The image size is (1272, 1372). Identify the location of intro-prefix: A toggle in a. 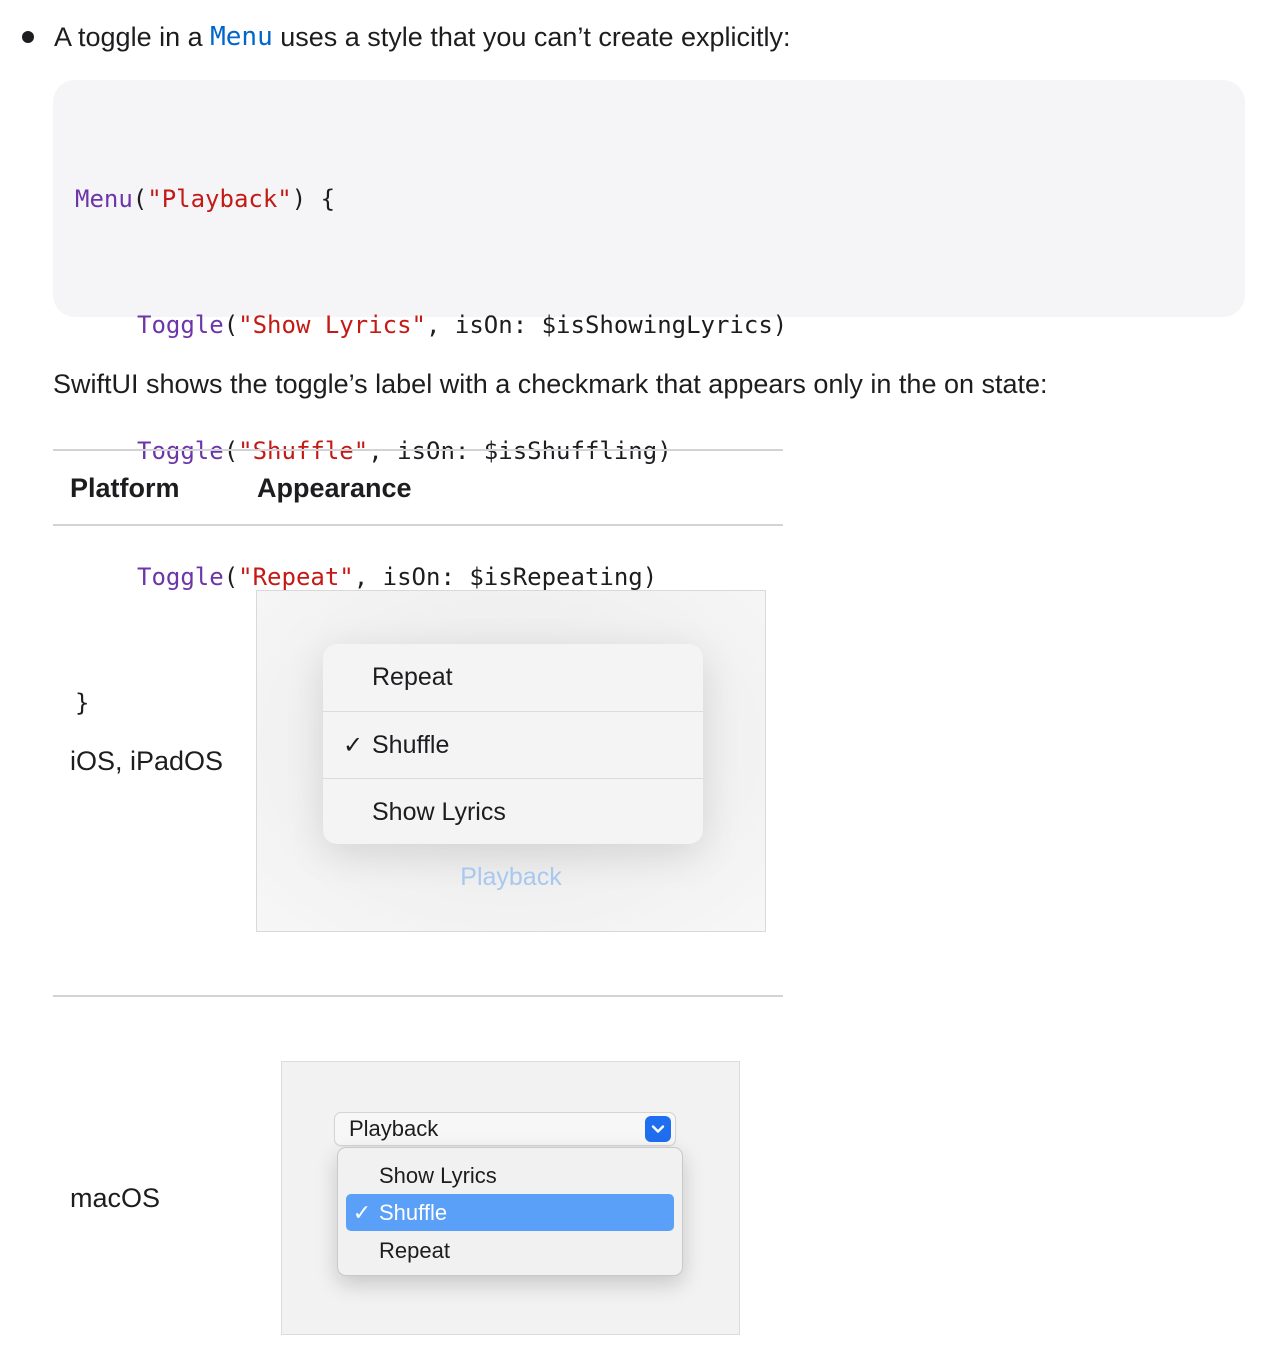
(132, 36).